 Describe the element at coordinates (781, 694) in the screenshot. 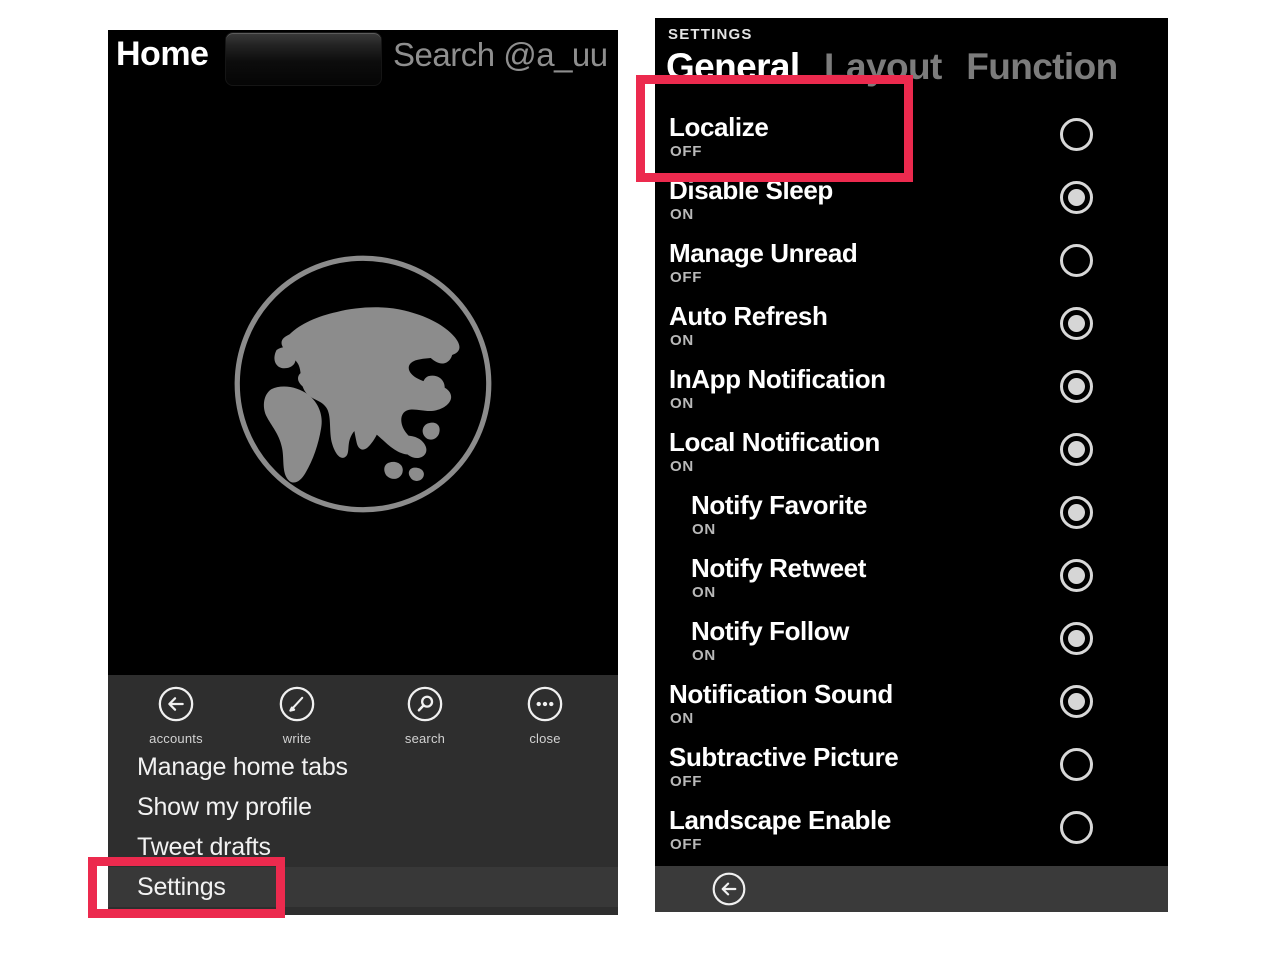

I see `setting-label: Notification Sound` at that location.